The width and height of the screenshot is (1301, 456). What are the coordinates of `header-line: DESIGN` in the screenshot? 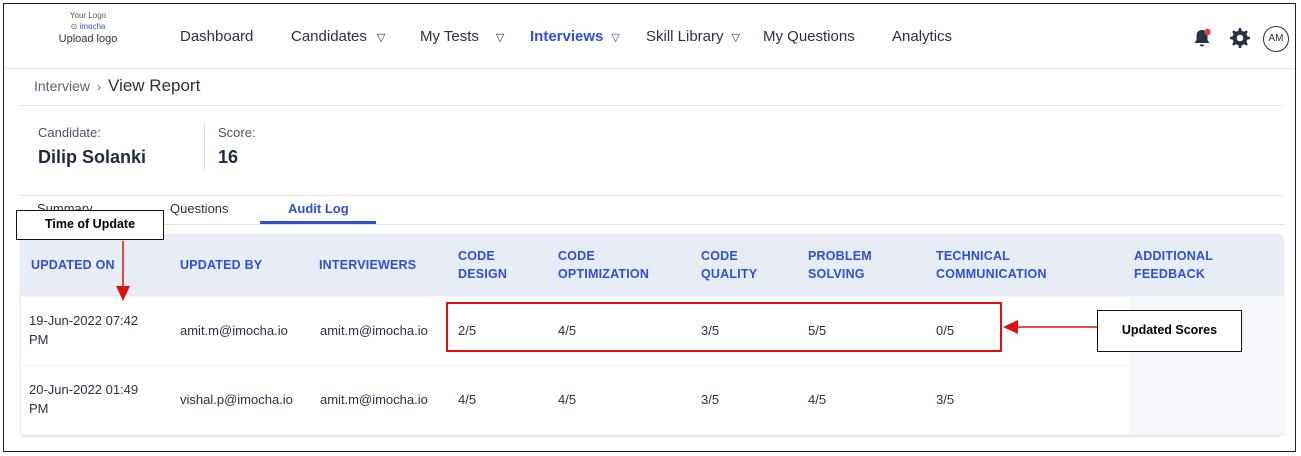 It's located at (483, 274).